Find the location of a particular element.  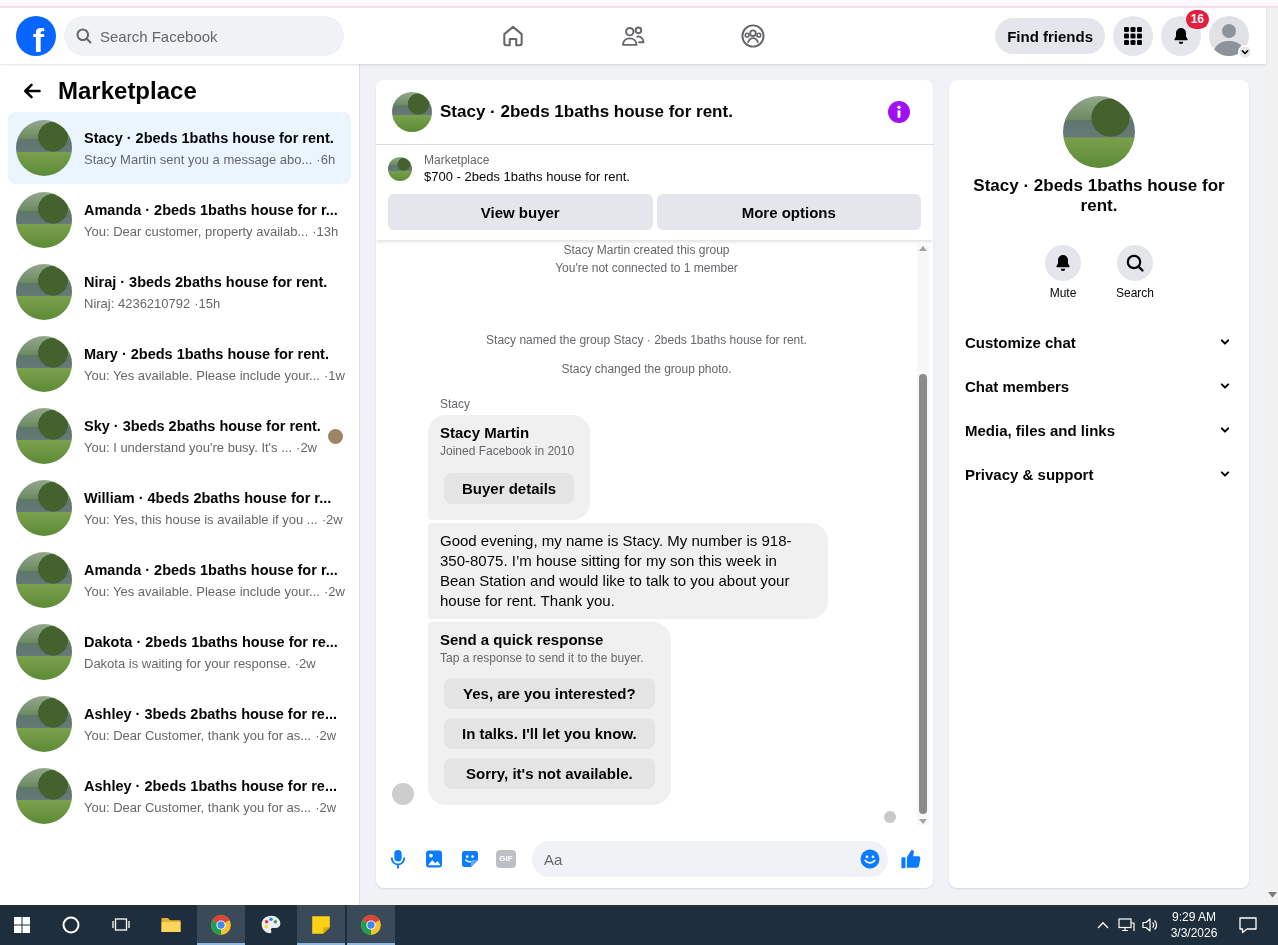

read-receipt-avatar is located at coordinates (890, 817).